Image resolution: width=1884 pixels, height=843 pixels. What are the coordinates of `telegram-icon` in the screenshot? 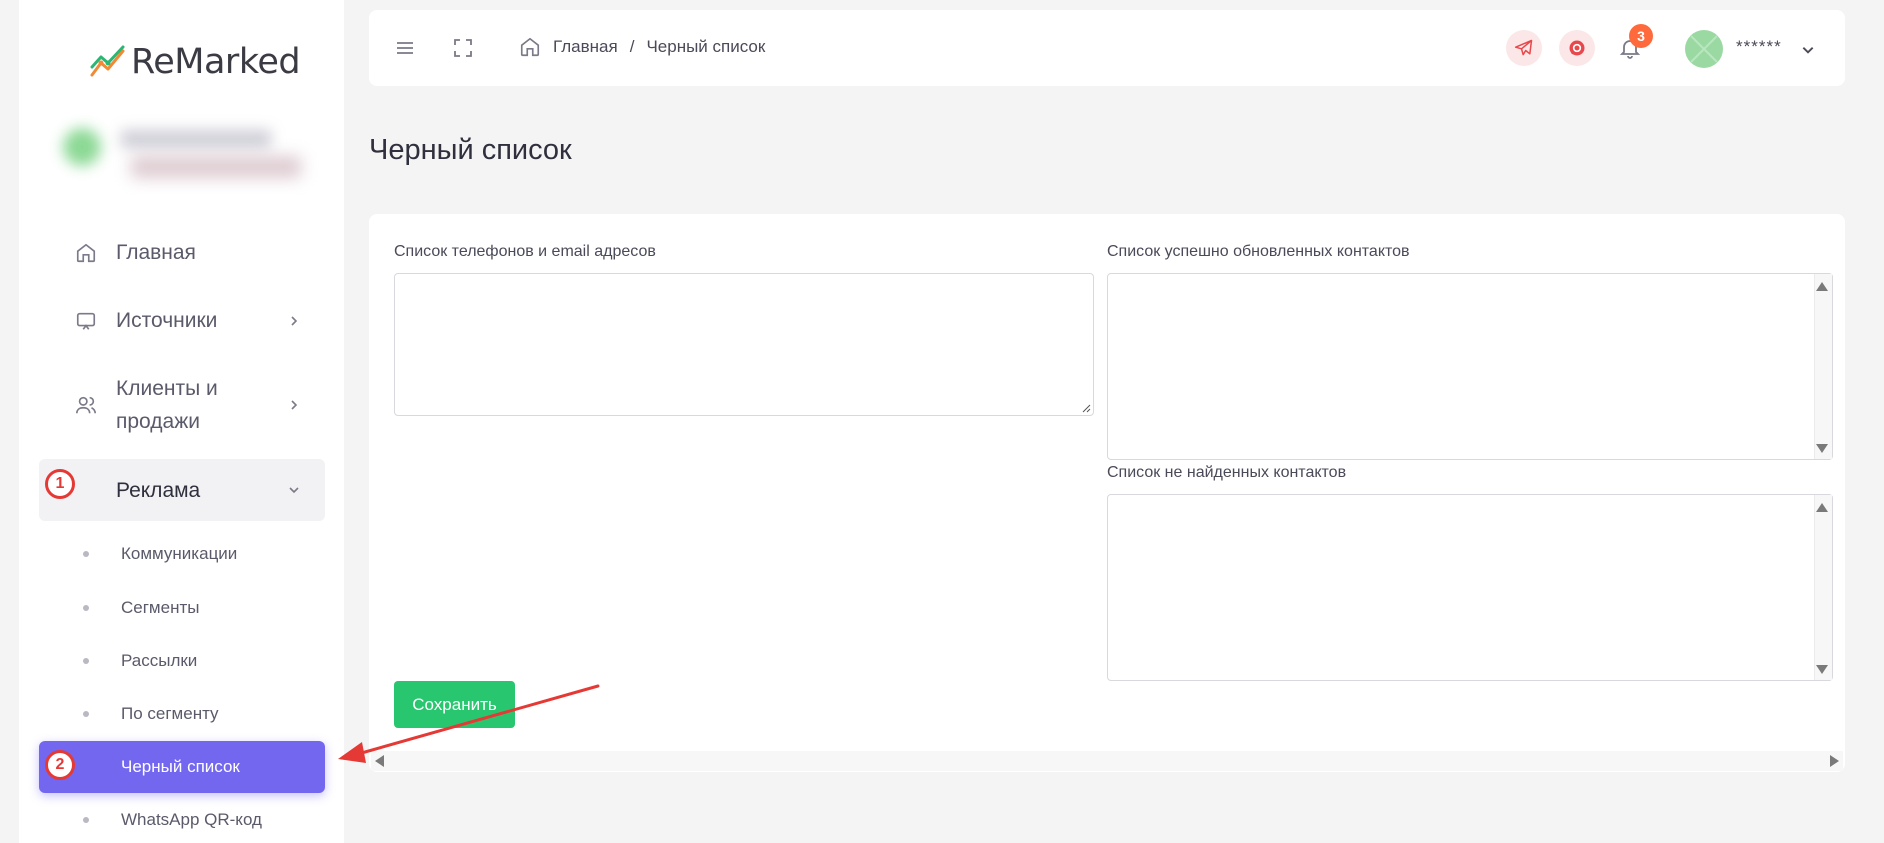 It's located at (1523, 47).